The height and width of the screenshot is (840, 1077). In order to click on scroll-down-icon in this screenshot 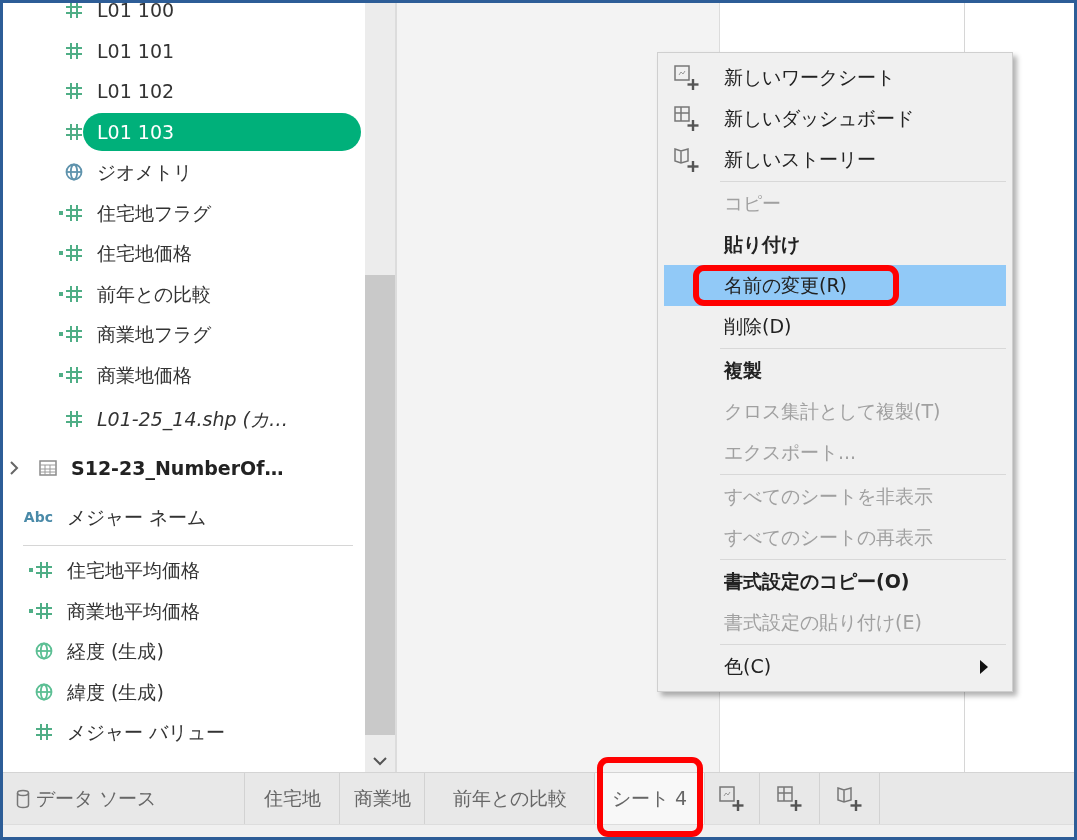, I will do `click(380, 761)`.